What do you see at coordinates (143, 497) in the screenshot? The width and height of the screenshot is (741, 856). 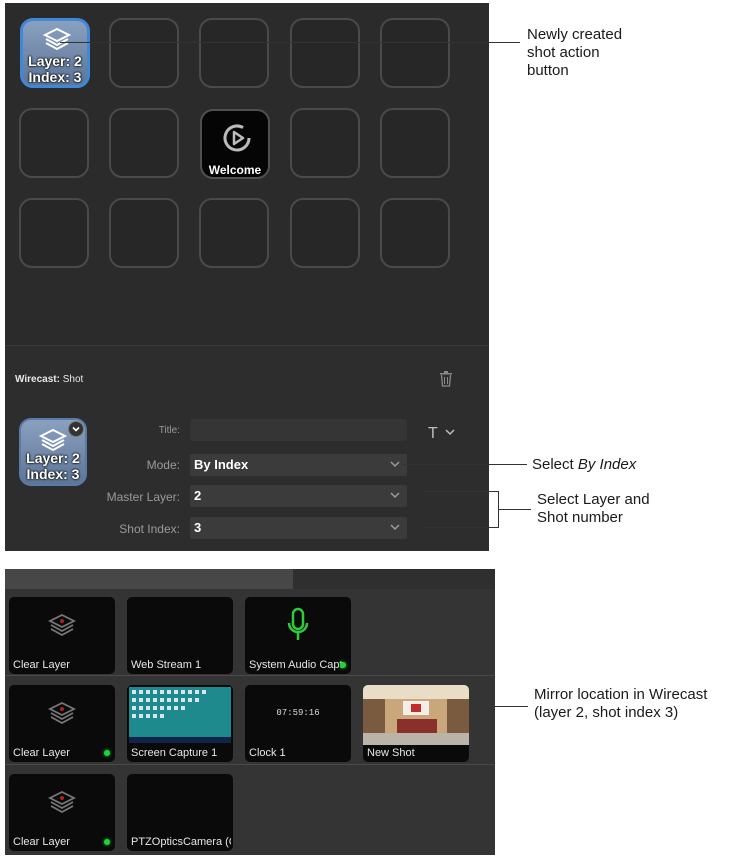 I see `master-layer-label: Master Layer:` at bounding box center [143, 497].